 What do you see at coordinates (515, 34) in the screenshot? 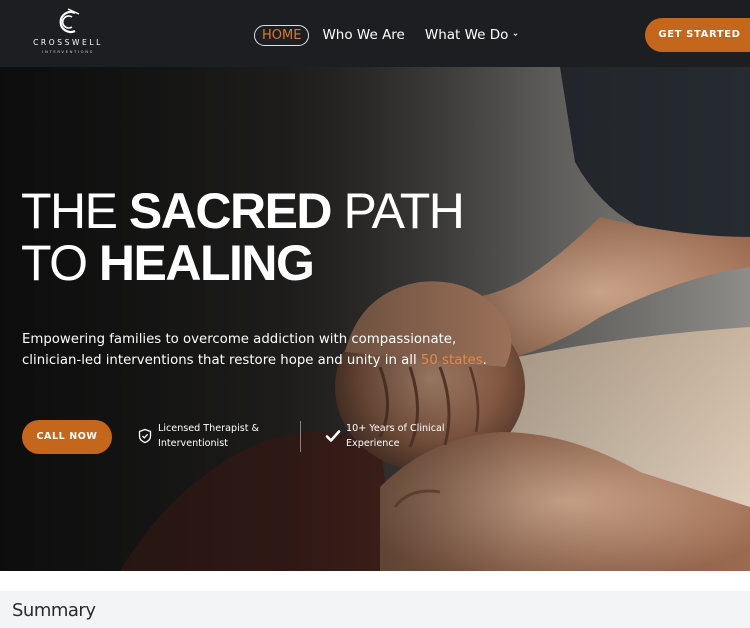
I see `chevron-down-icon` at bounding box center [515, 34].